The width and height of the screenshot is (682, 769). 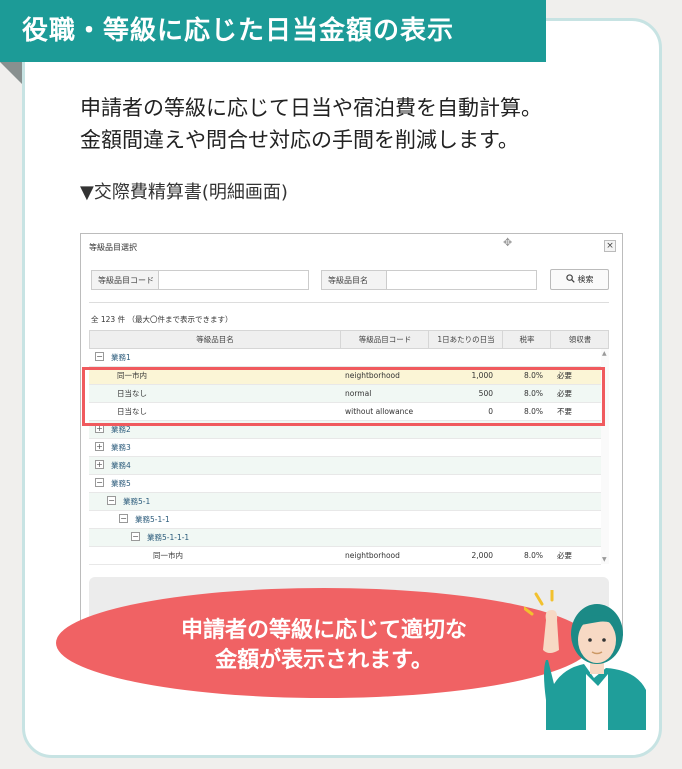 I want to click on group-row: − 業務5-1-1-1, so click(x=345, y=538).